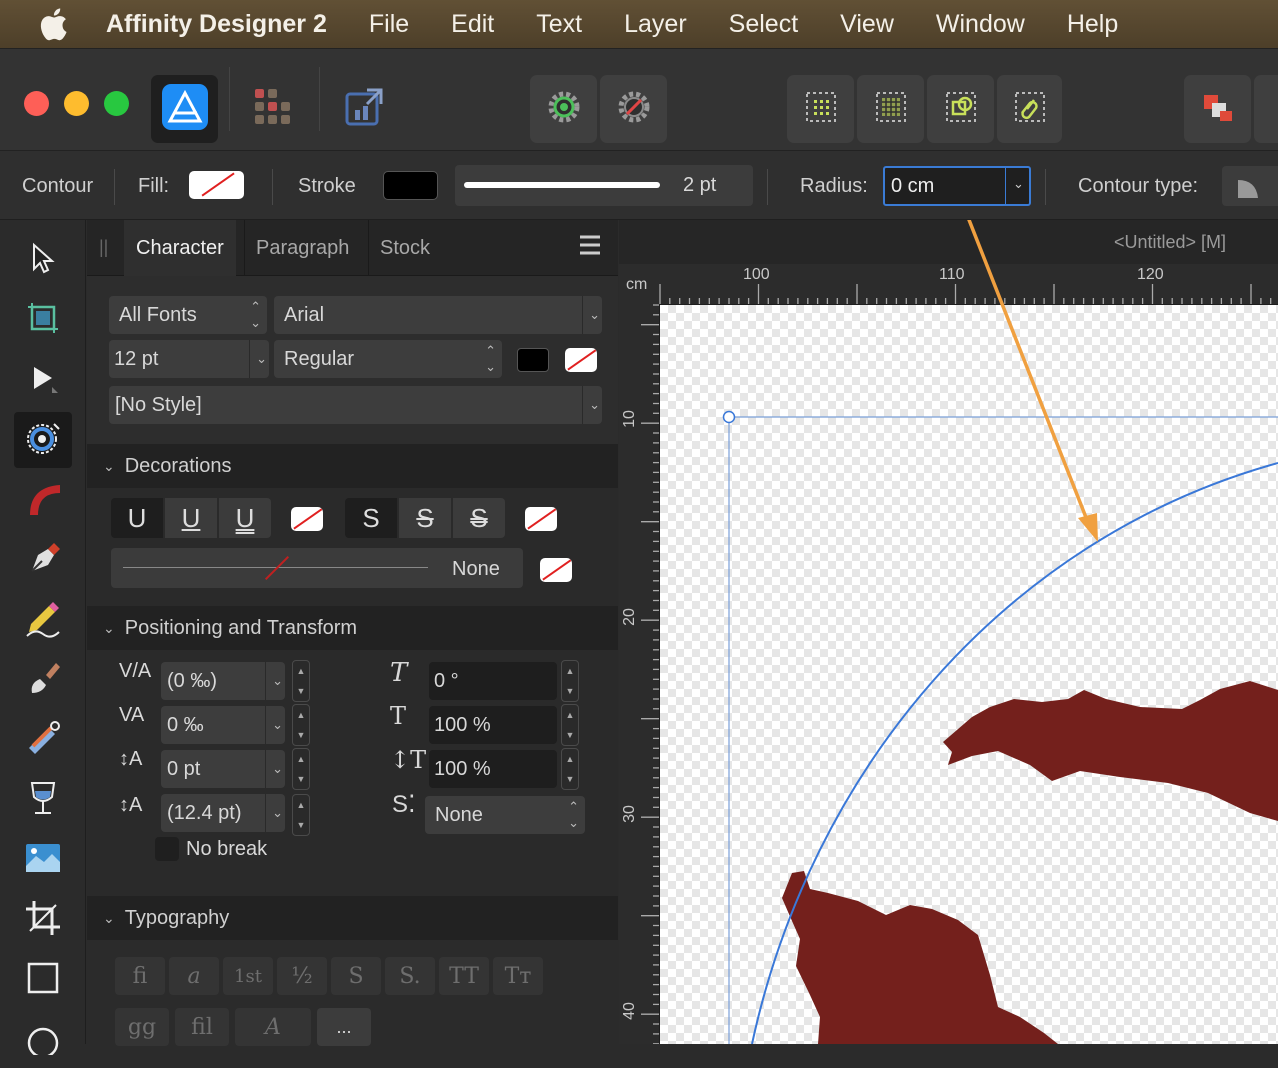 The width and height of the screenshot is (1278, 1068). What do you see at coordinates (518, 976) in the screenshot?
I see `small-caps-button: Tт` at bounding box center [518, 976].